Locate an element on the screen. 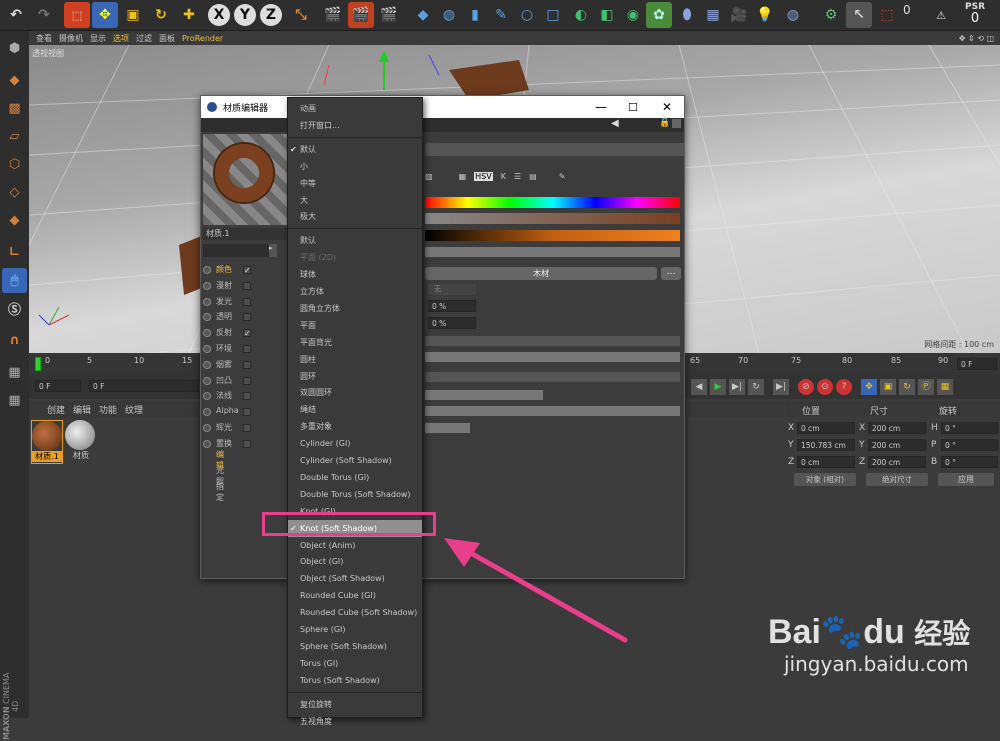 This screenshot has height=741, width=1000. workplane-icon: ▱ is located at coordinates (14, 136).